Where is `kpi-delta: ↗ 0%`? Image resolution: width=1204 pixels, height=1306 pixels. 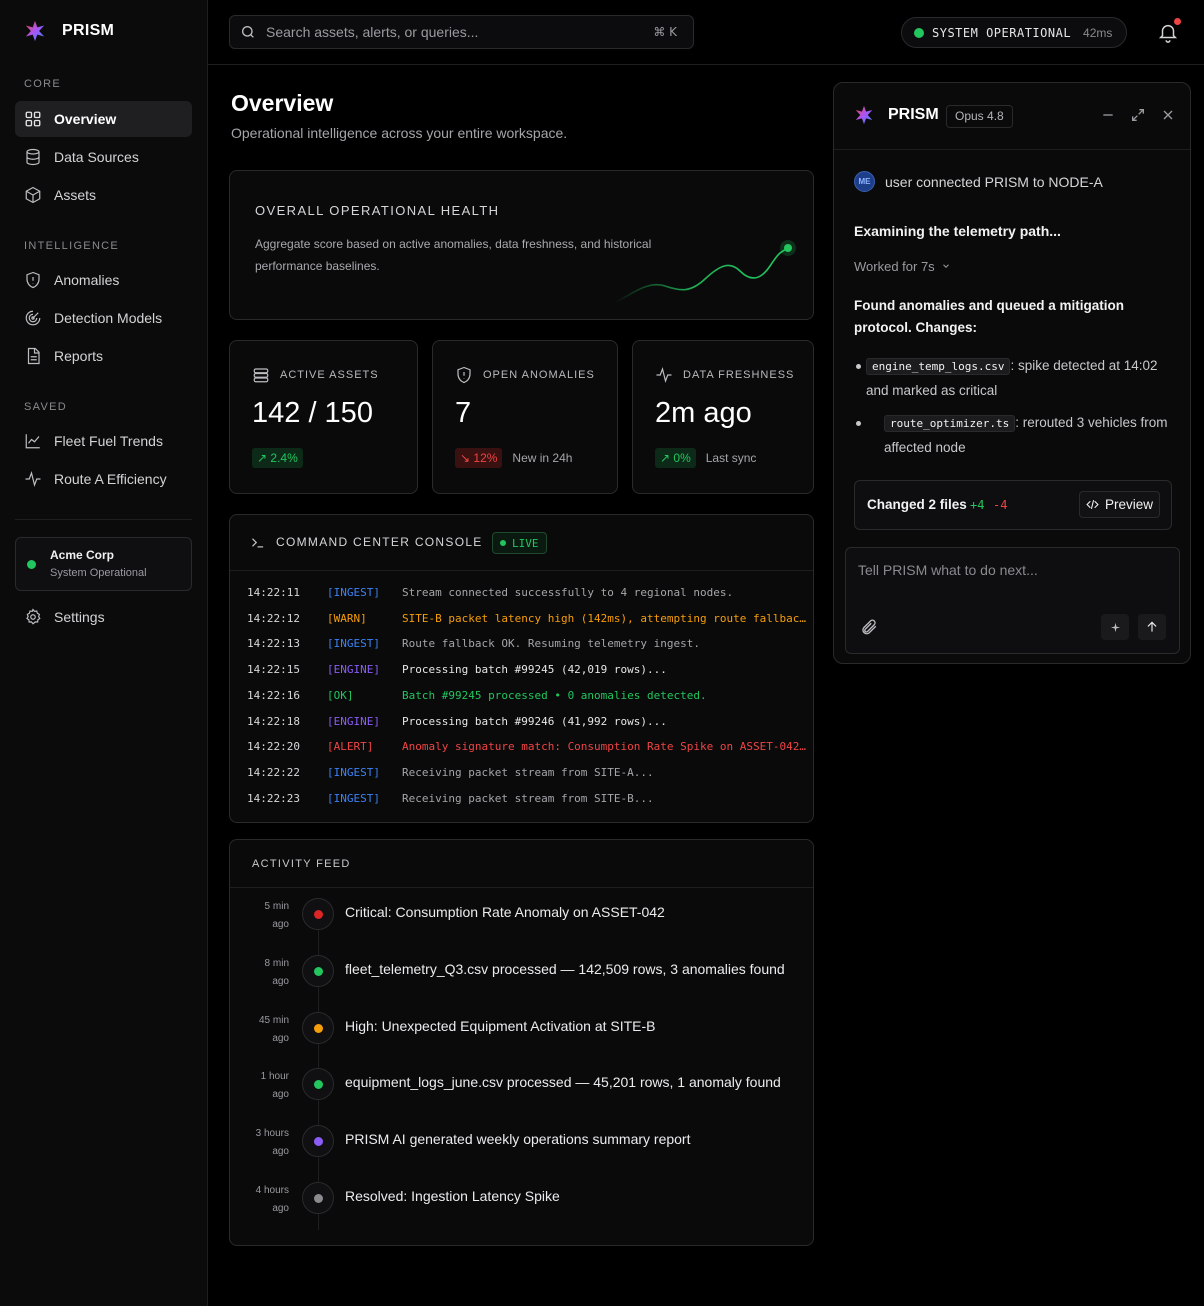 kpi-delta: ↗ 0% is located at coordinates (675, 458).